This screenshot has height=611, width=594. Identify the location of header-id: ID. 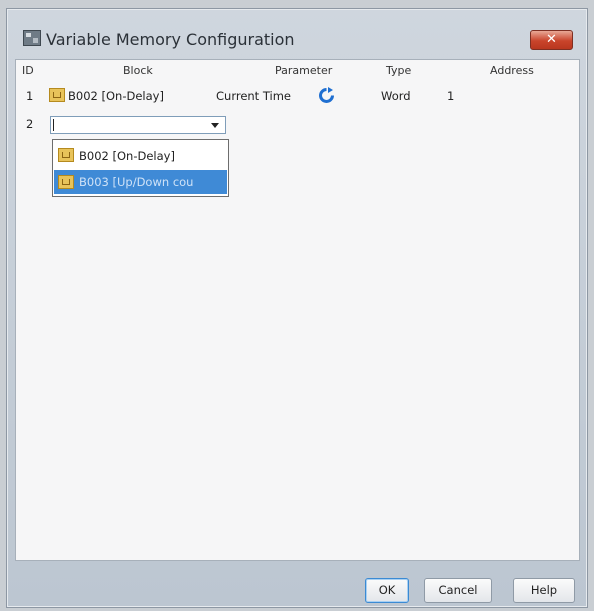
(28, 70).